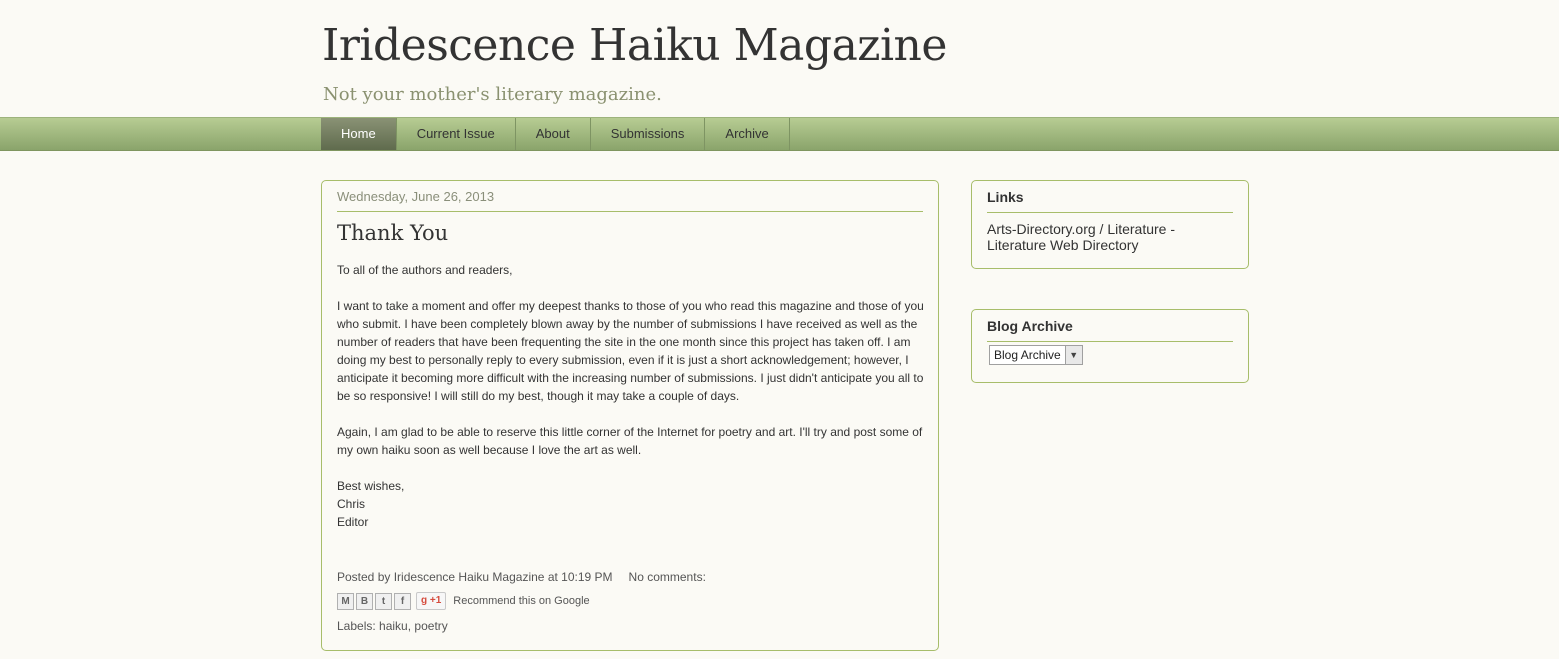  Describe the element at coordinates (1073, 355) in the screenshot. I see `chevron-down-icon: ▼` at that location.